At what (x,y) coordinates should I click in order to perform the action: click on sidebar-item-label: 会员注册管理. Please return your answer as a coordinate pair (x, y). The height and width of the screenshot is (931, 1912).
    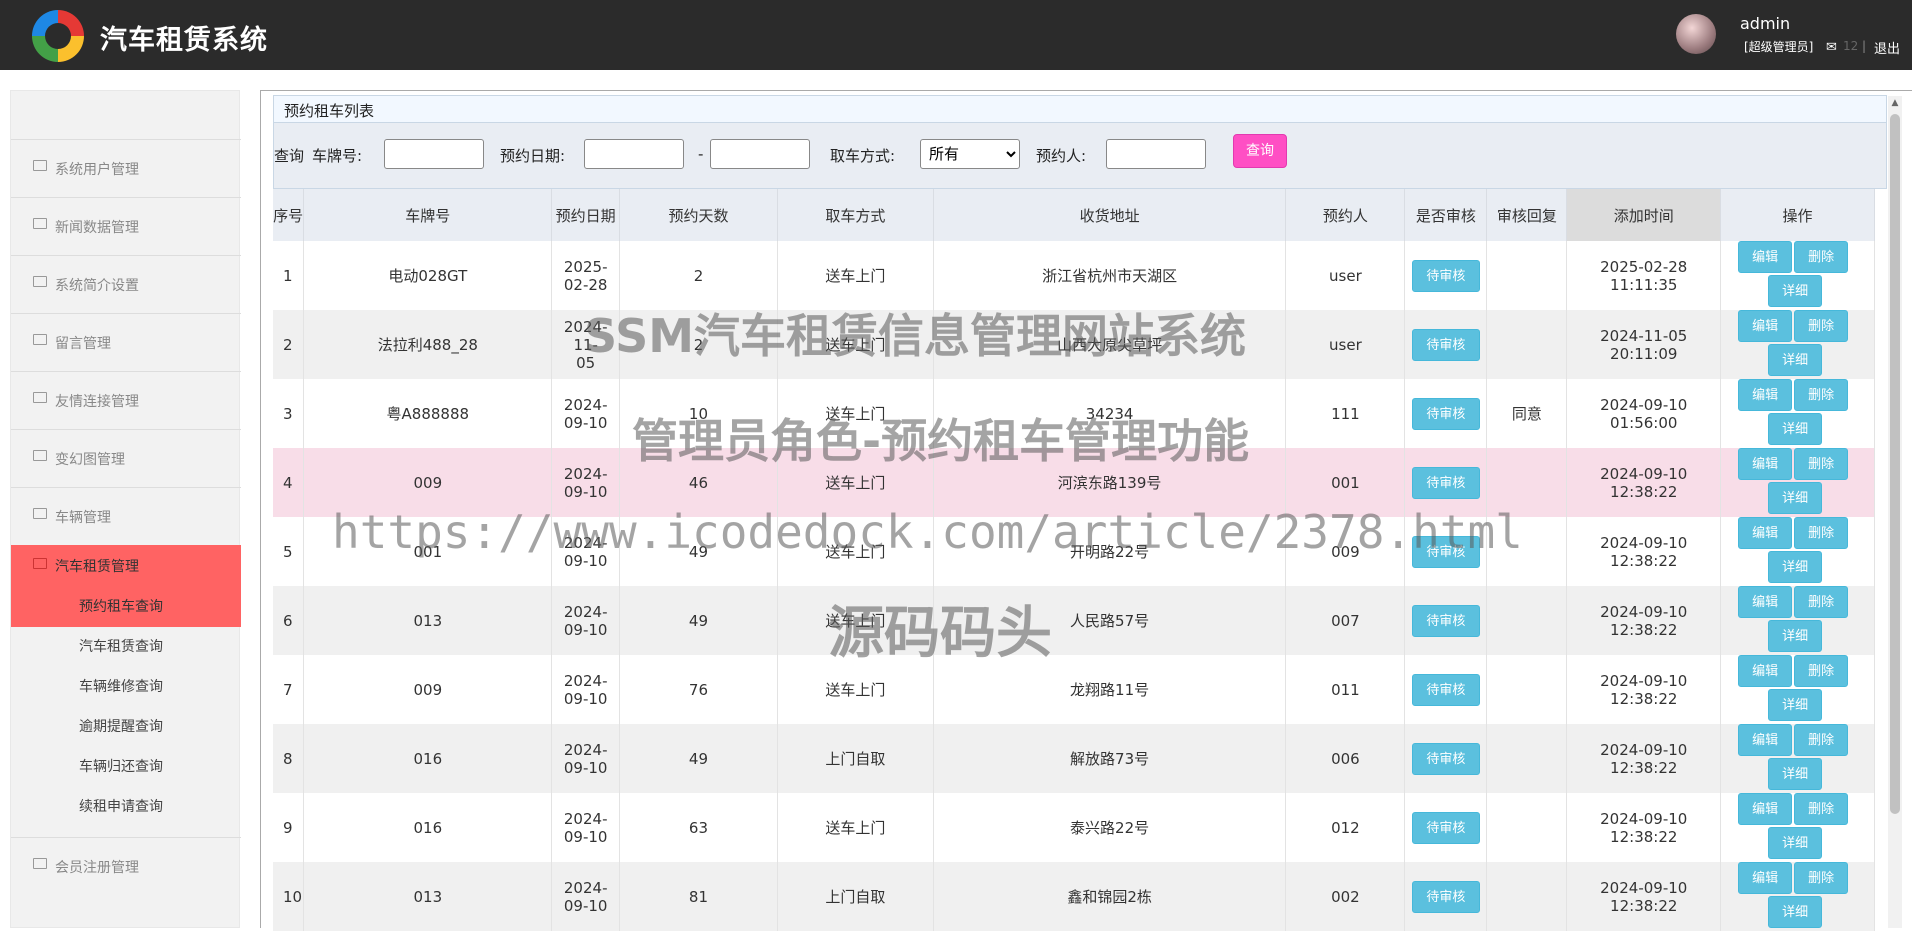
    Looking at the image, I should click on (97, 867).